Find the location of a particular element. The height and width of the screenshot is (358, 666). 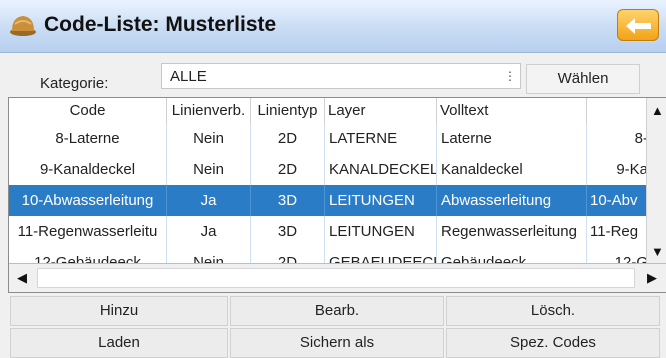

column-header-volltext: Volltext is located at coordinates (512, 110).